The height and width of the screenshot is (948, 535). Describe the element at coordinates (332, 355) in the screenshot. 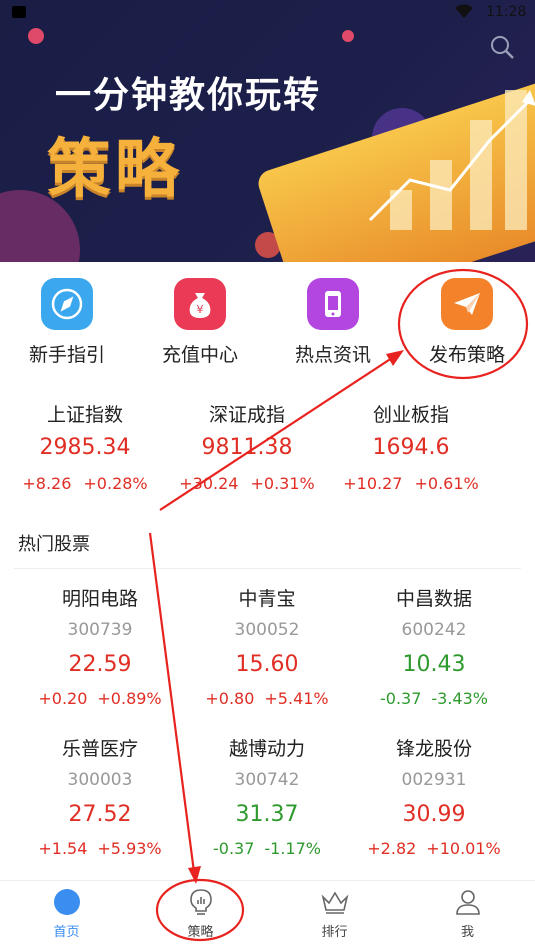

I see `quick-item-label: 热点资讯` at that location.